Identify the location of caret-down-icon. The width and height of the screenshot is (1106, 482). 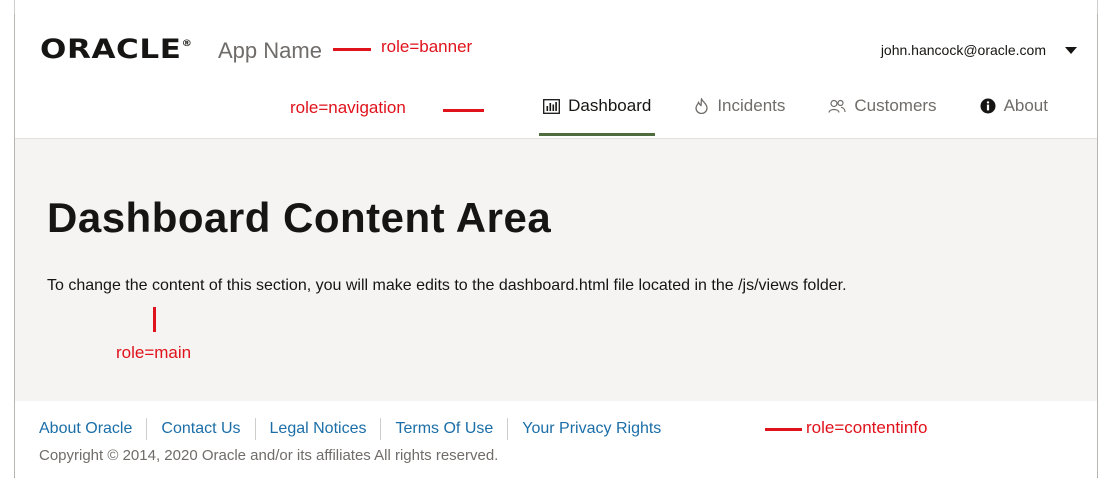
(1071, 50).